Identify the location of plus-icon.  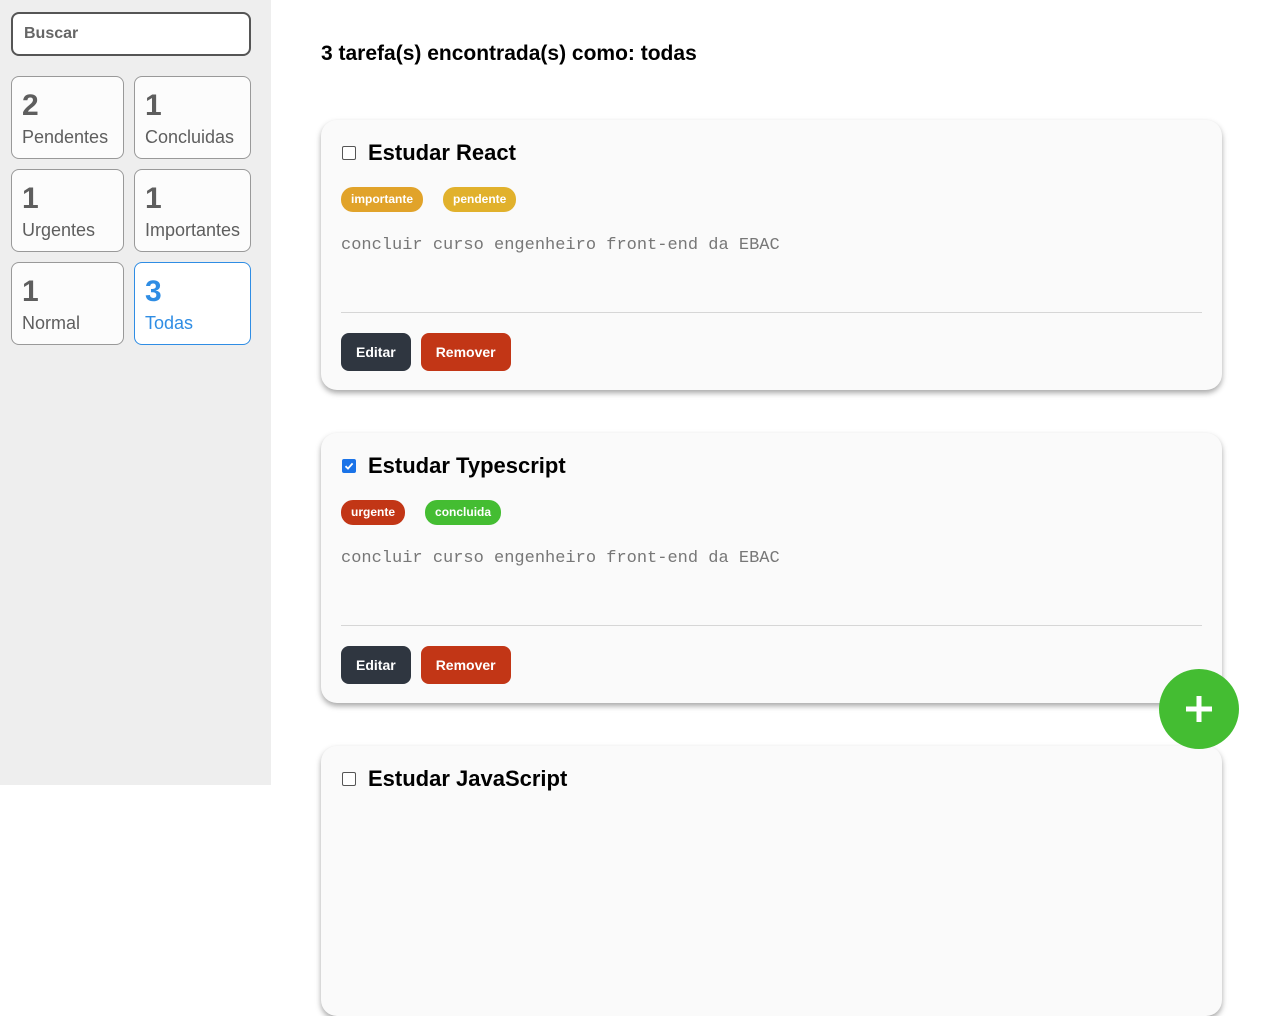
(1199, 709).